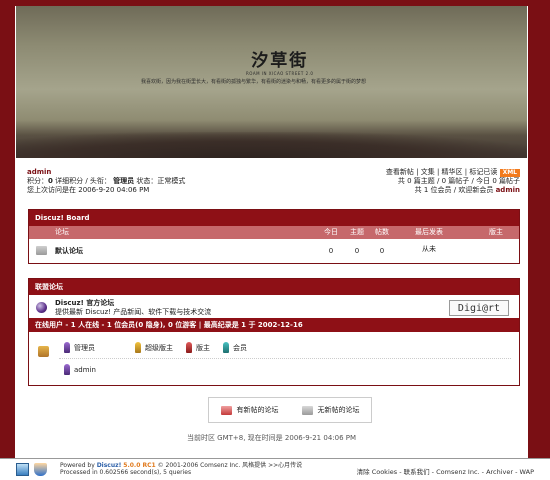  Describe the element at coordinates (331, 232) in the screenshot. I see `col-today: 今日` at that location.